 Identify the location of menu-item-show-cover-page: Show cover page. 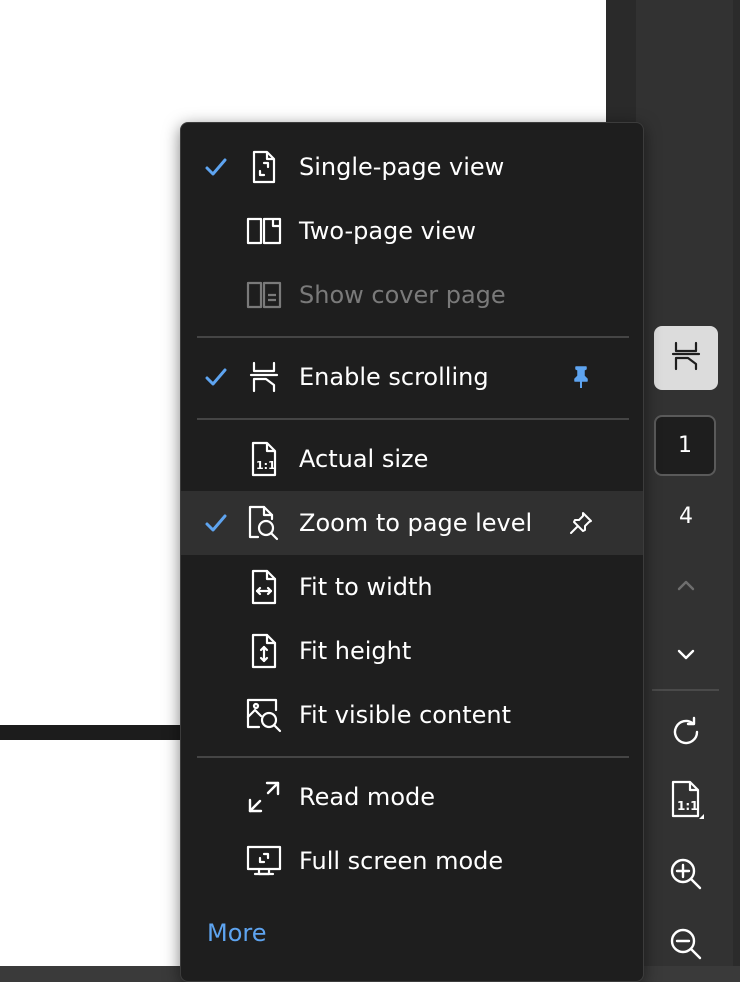
(412, 295).